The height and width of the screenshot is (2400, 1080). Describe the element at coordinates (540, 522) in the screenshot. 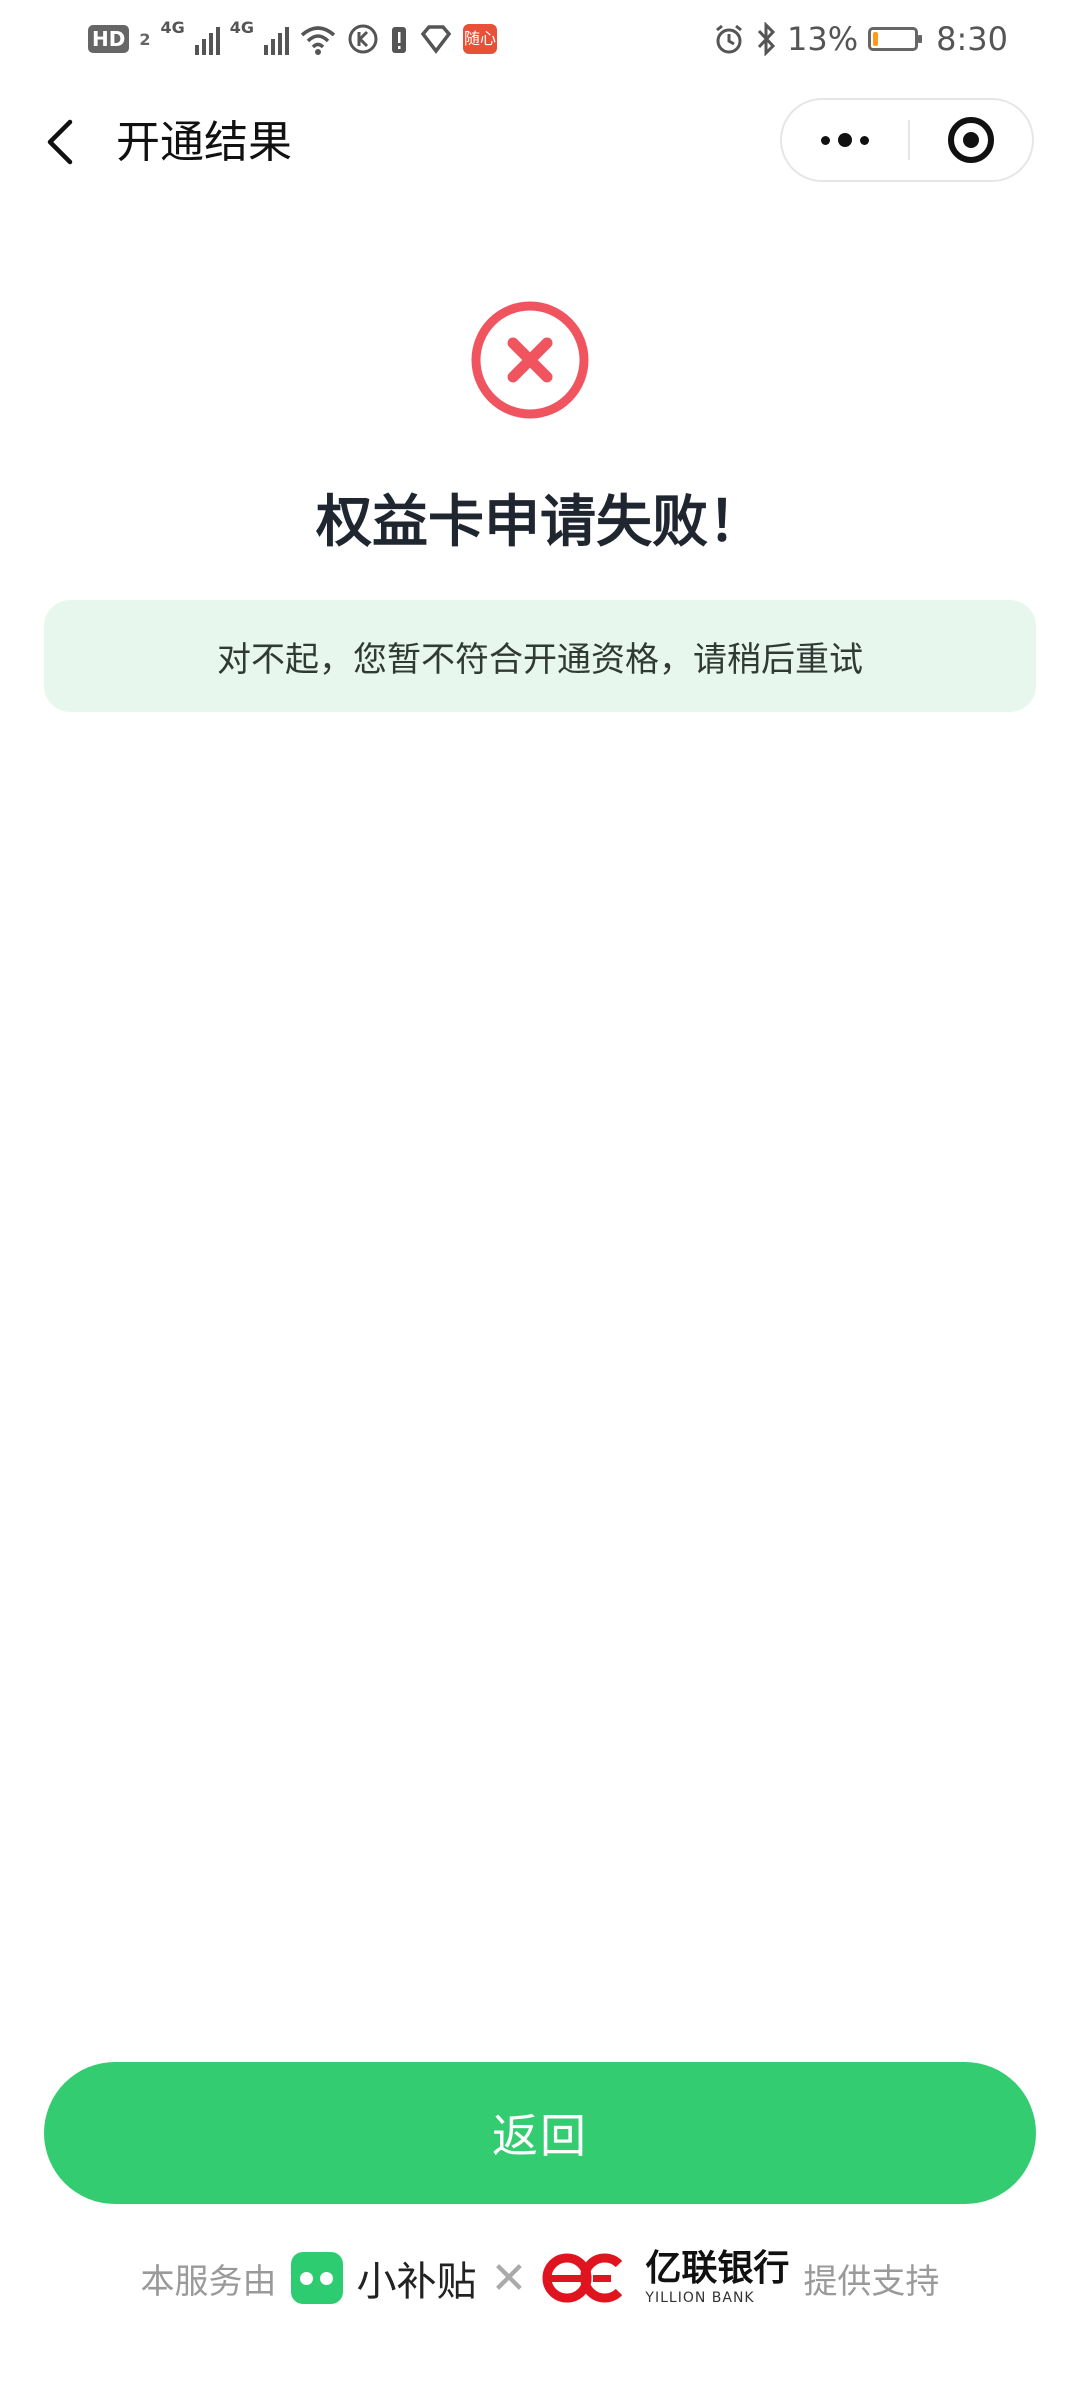

I see `result-title: 权益卡申请失败！` at that location.